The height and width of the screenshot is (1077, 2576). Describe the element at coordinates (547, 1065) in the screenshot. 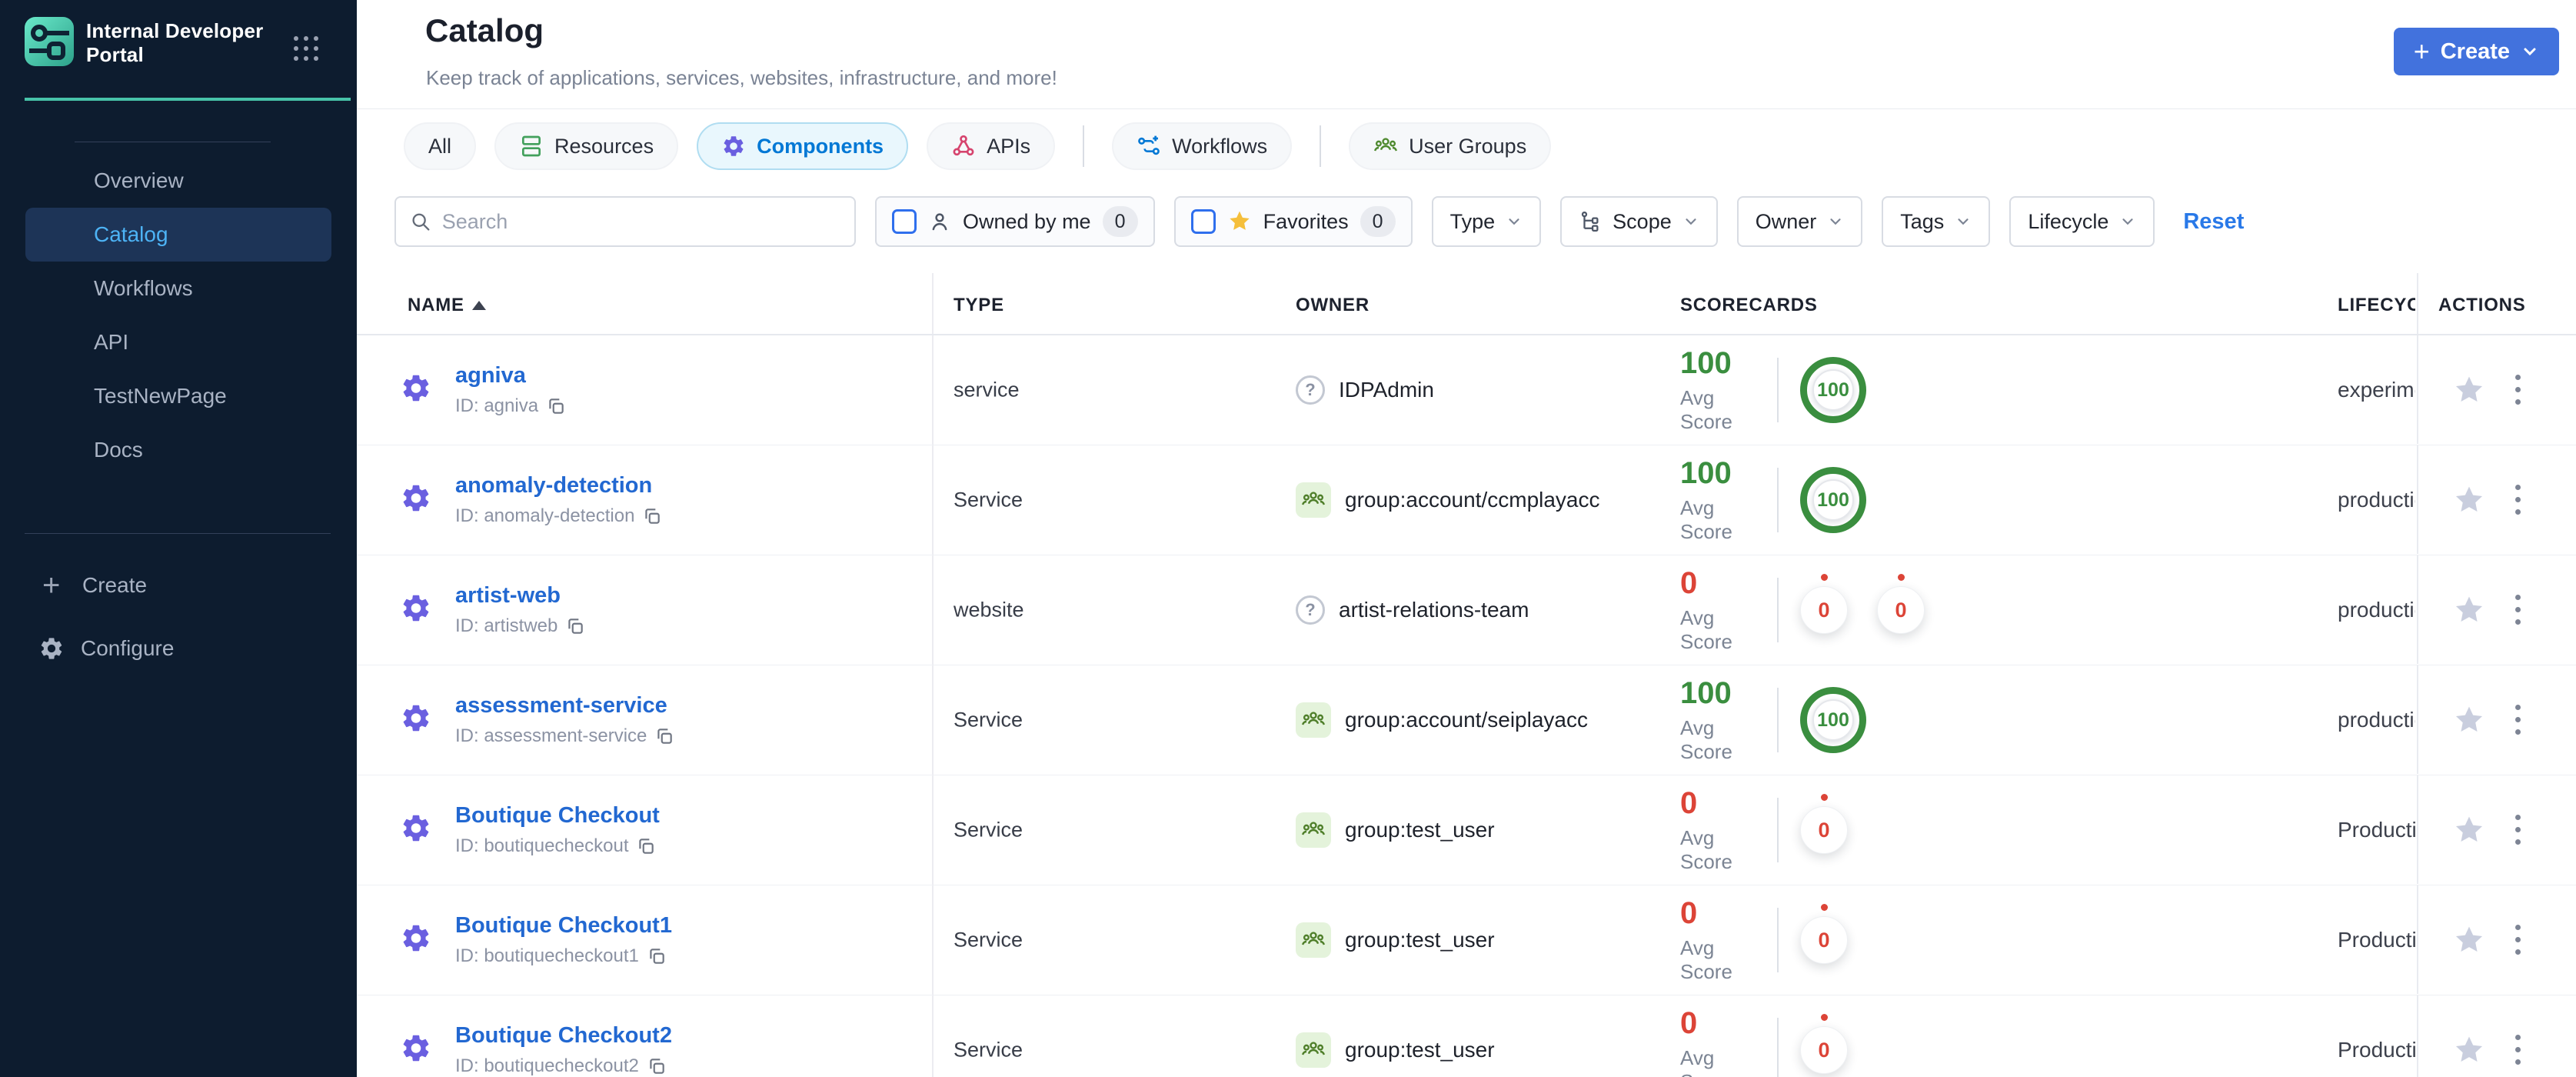

I see `entity-id: ID: boutiquecheckout2` at that location.